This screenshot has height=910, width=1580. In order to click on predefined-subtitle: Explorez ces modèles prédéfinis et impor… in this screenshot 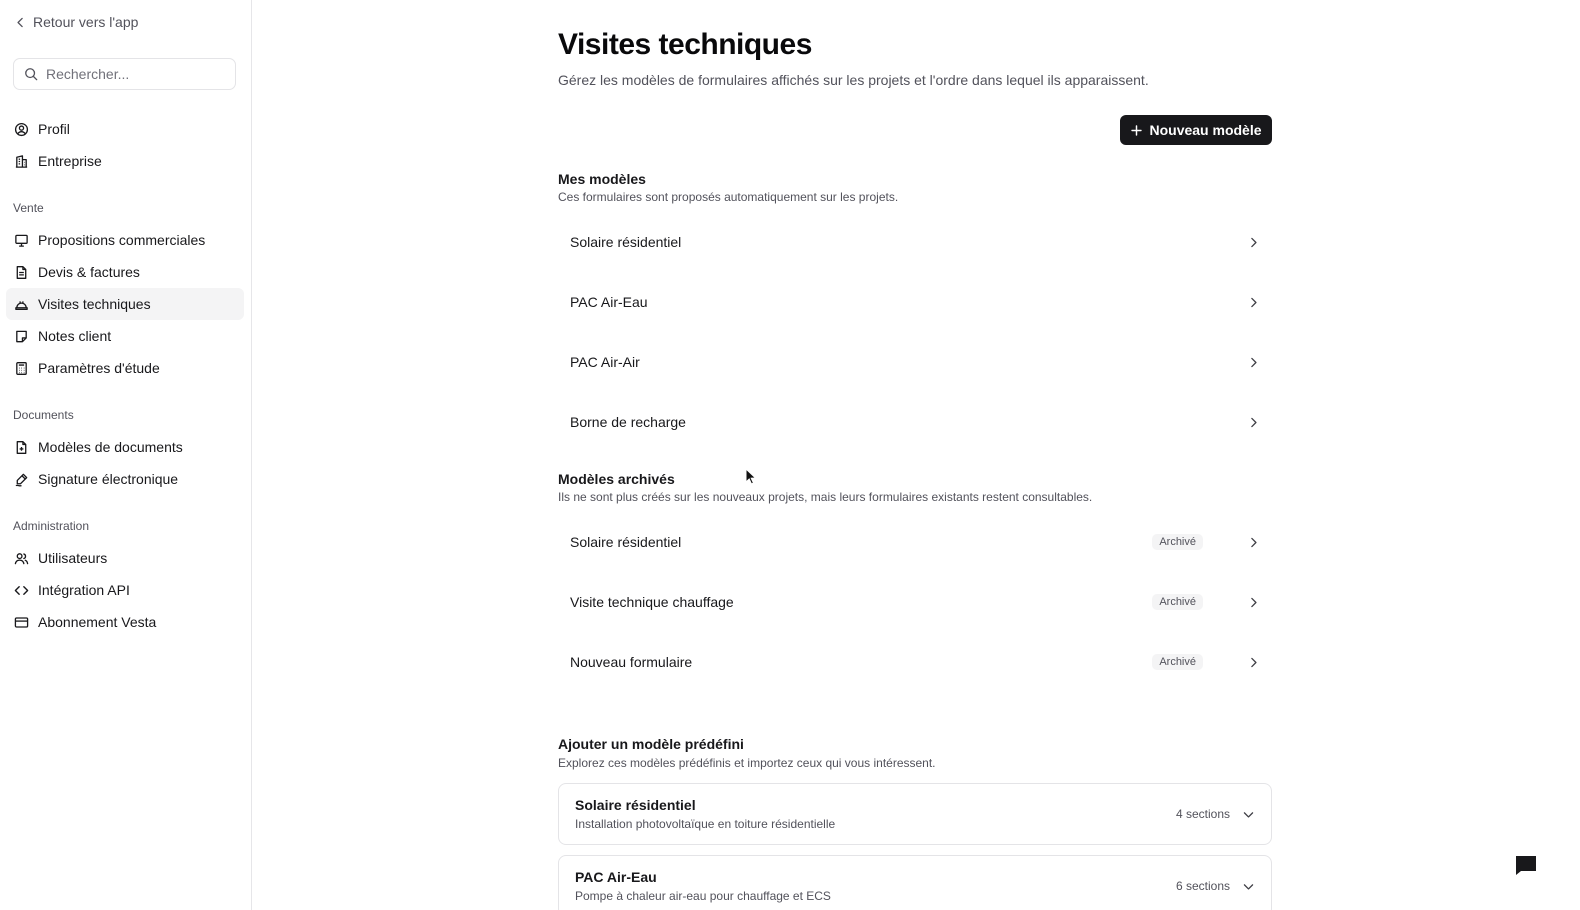, I will do `click(747, 763)`.